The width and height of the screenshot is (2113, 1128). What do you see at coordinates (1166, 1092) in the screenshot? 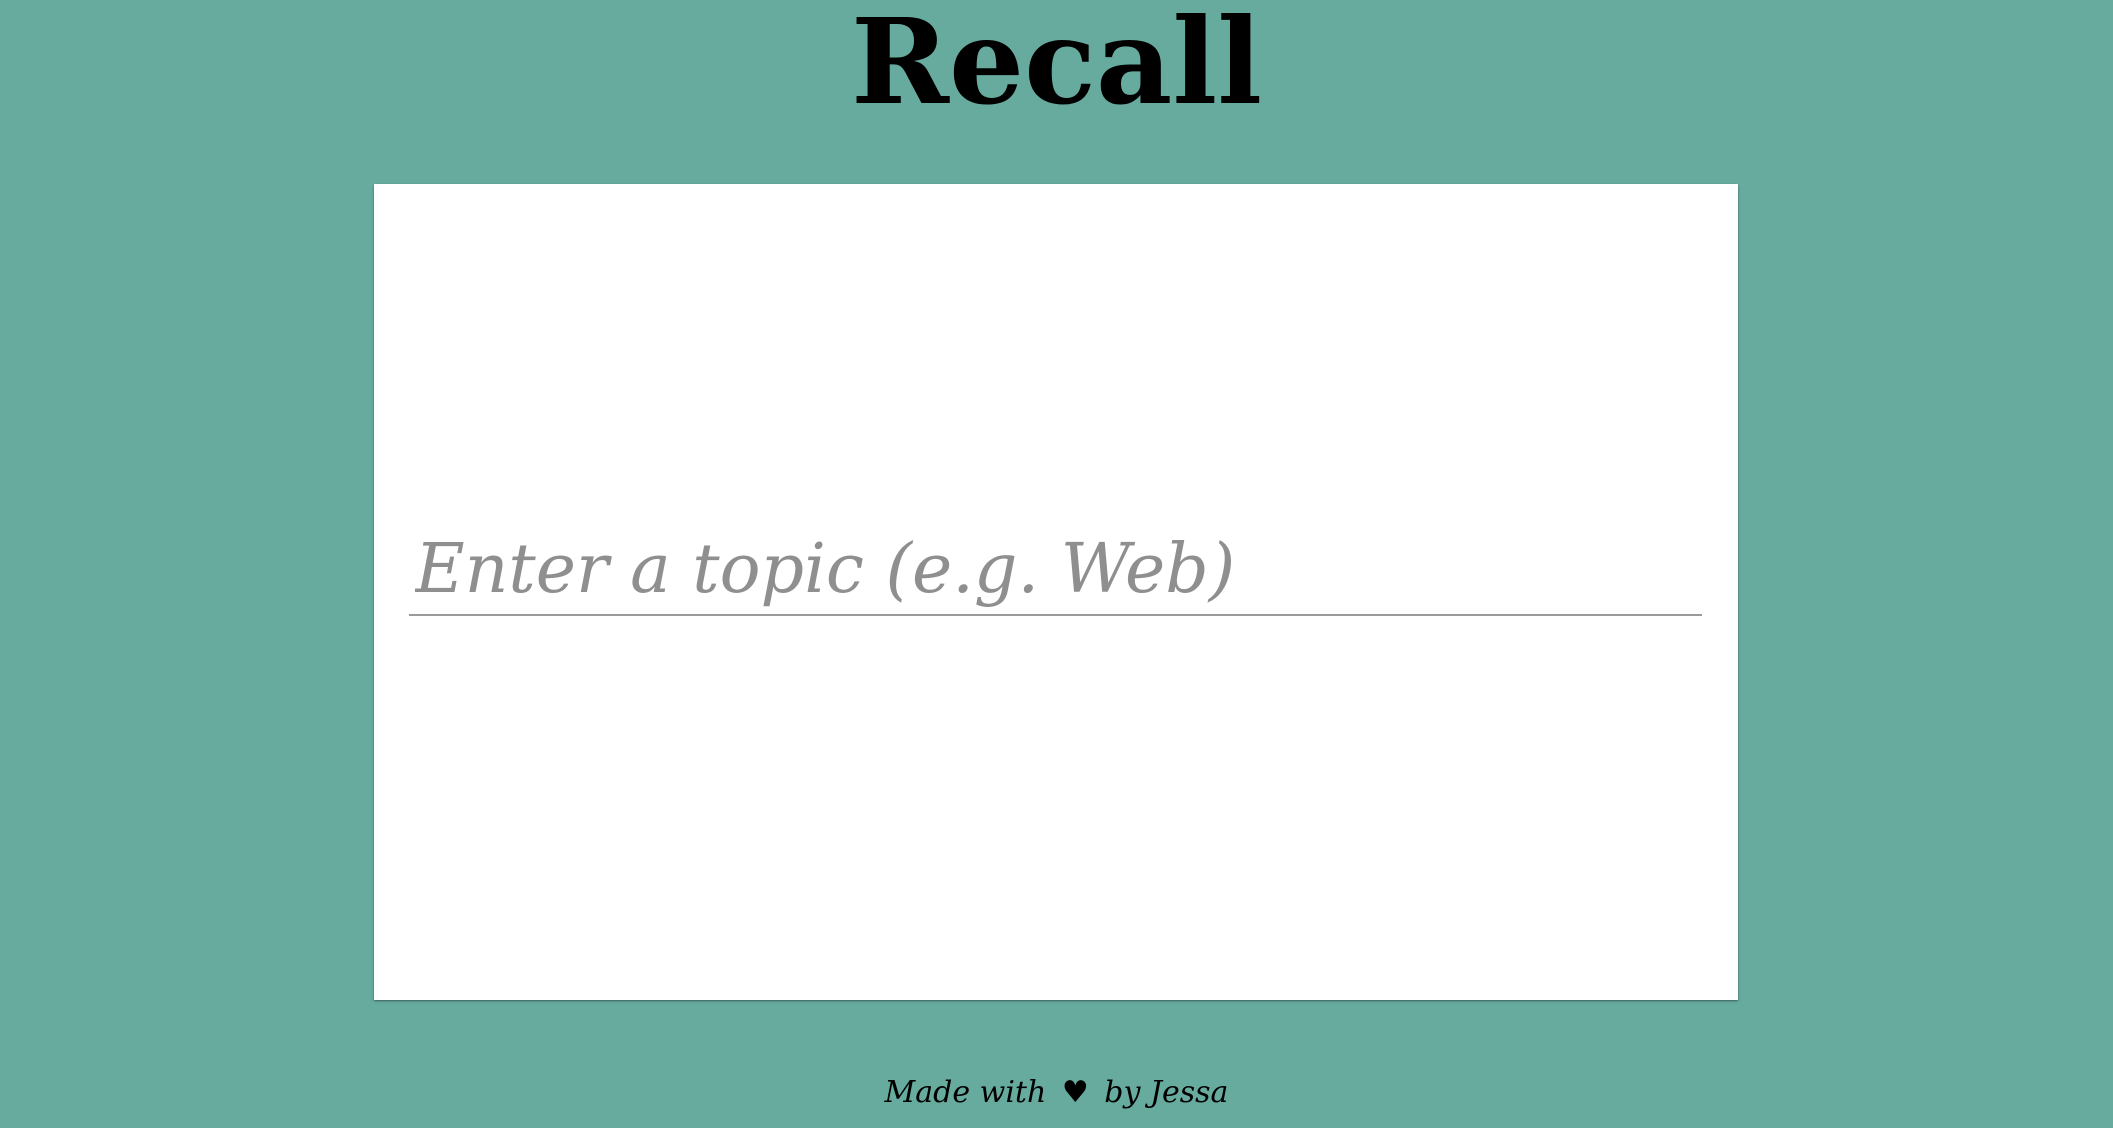
I see `footer-author: by Jessa` at bounding box center [1166, 1092].